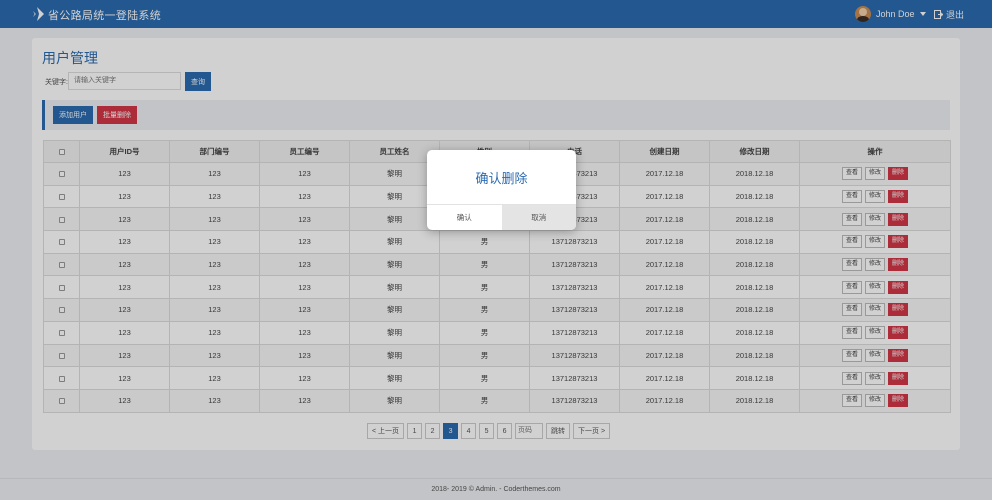 This screenshot has width=992, height=500. Describe the element at coordinates (501, 190) in the screenshot. I see `confirm-delete-dialog: 确认删除 确认 取消` at that location.